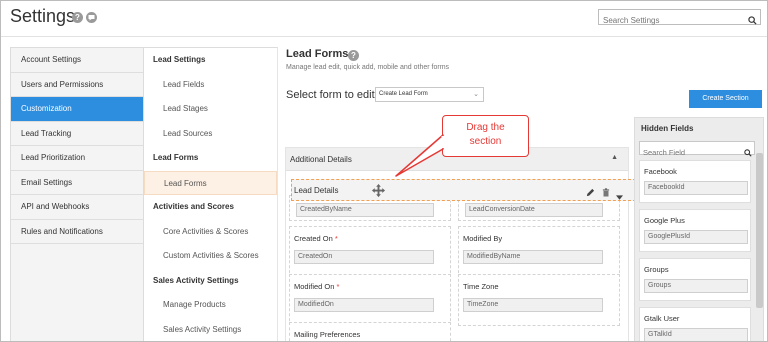 The width and height of the screenshot is (768, 342). What do you see at coordinates (660, 171) in the screenshot?
I see `hidden-field-label: Facebook` at bounding box center [660, 171].